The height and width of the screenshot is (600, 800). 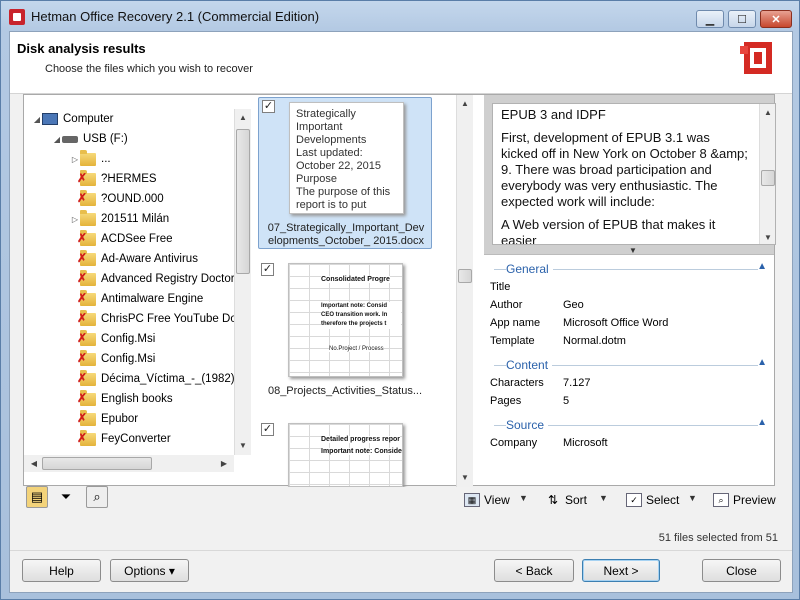 I want to click on section-source: Source ▲, so click(x=629, y=425).